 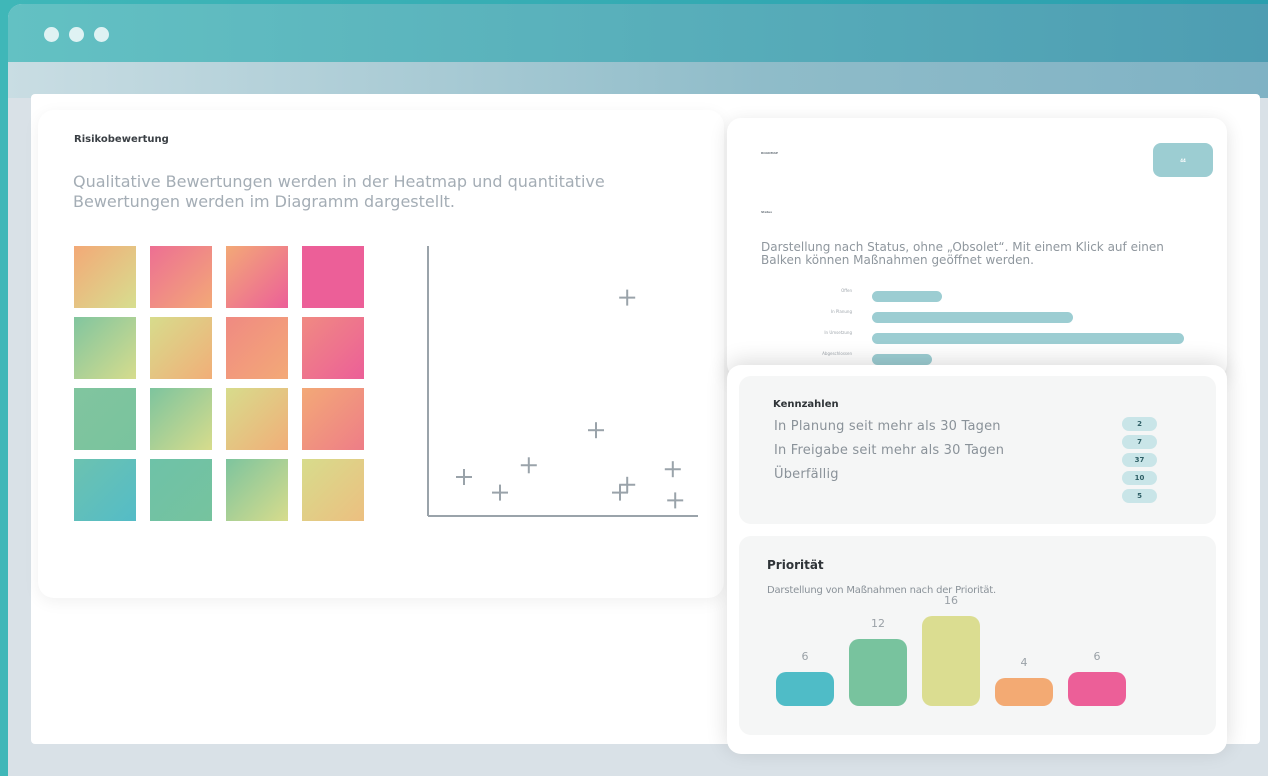 I want to click on status-top-label: ROADMAP, so click(x=770, y=153).